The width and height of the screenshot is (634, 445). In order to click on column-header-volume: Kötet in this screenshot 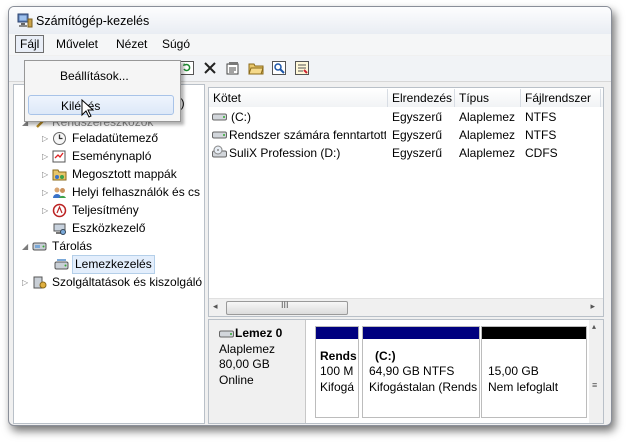, I will do `click(298, 98)`.